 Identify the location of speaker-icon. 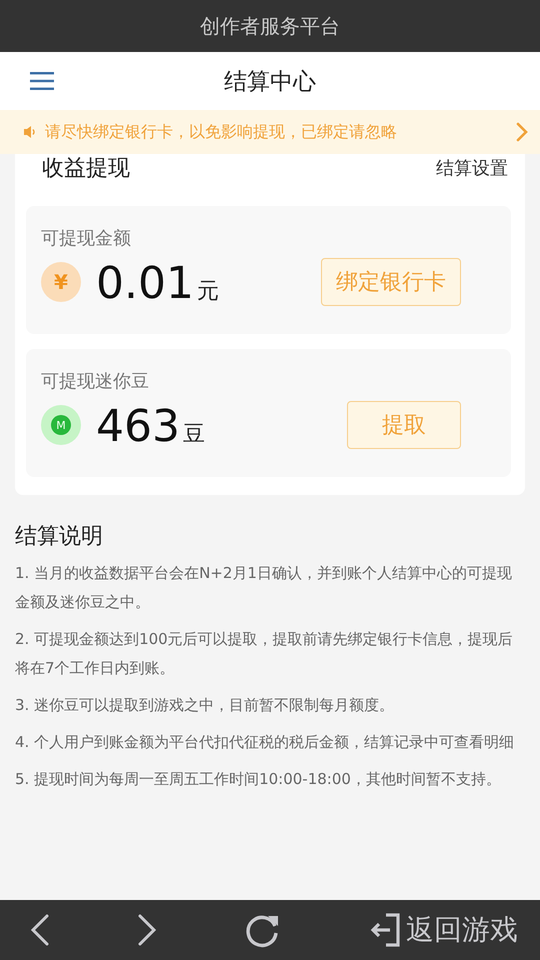
(30, 132).